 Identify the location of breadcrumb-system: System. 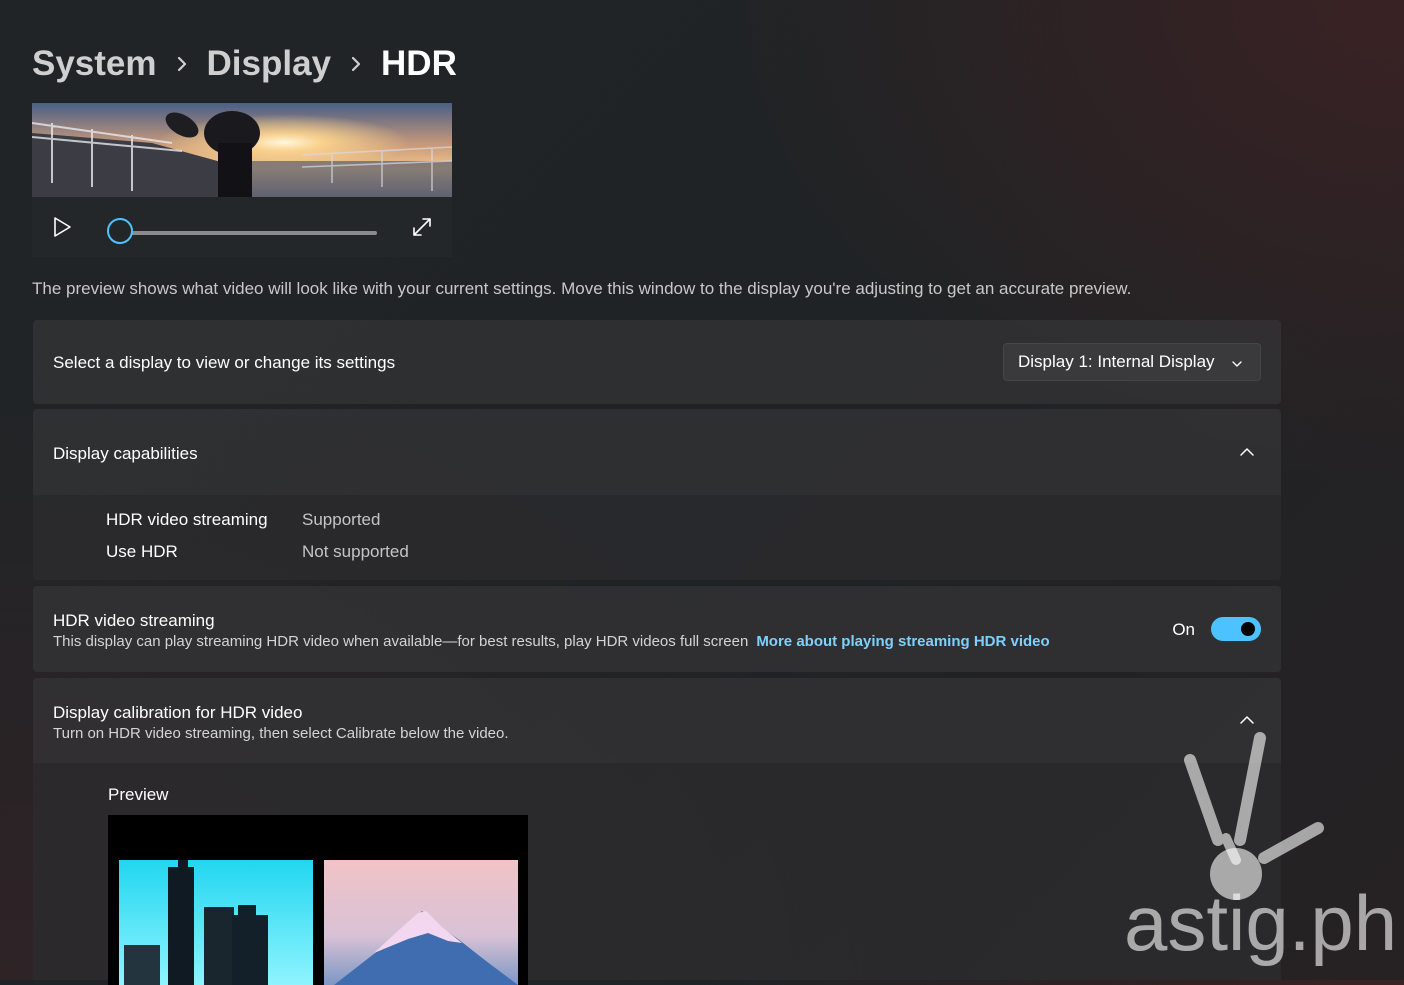
(94, 64).